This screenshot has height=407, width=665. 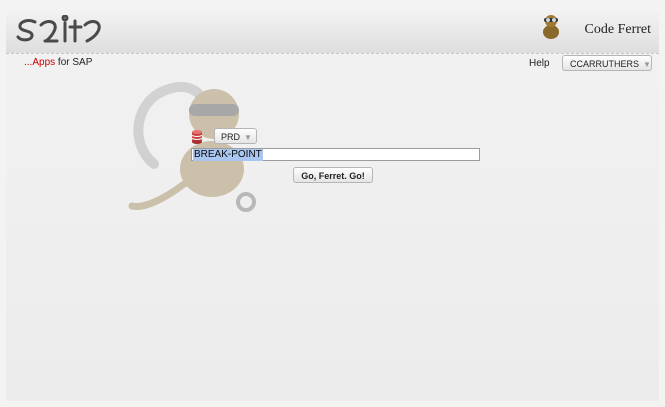 I want to click on help-link: Help, so click(x=539, y=63).